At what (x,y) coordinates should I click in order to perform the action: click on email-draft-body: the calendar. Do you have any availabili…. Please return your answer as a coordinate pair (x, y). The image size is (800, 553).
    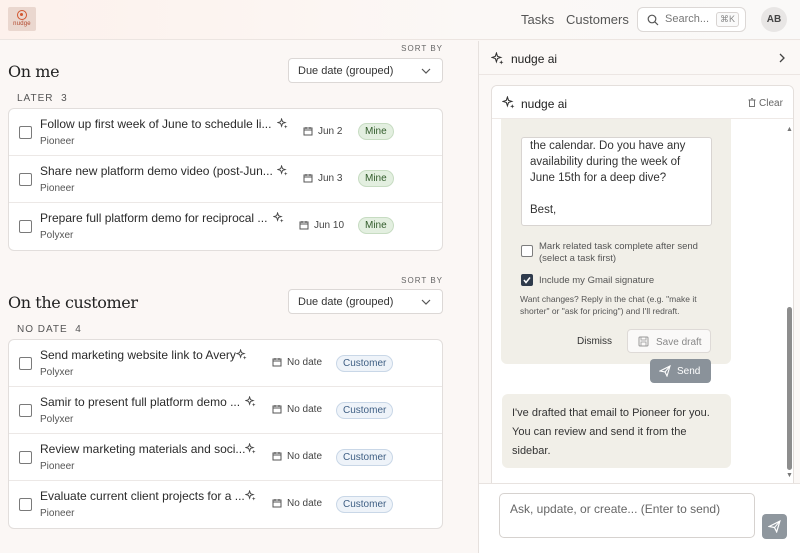
    Looking at the image, I should click on (616, 181).